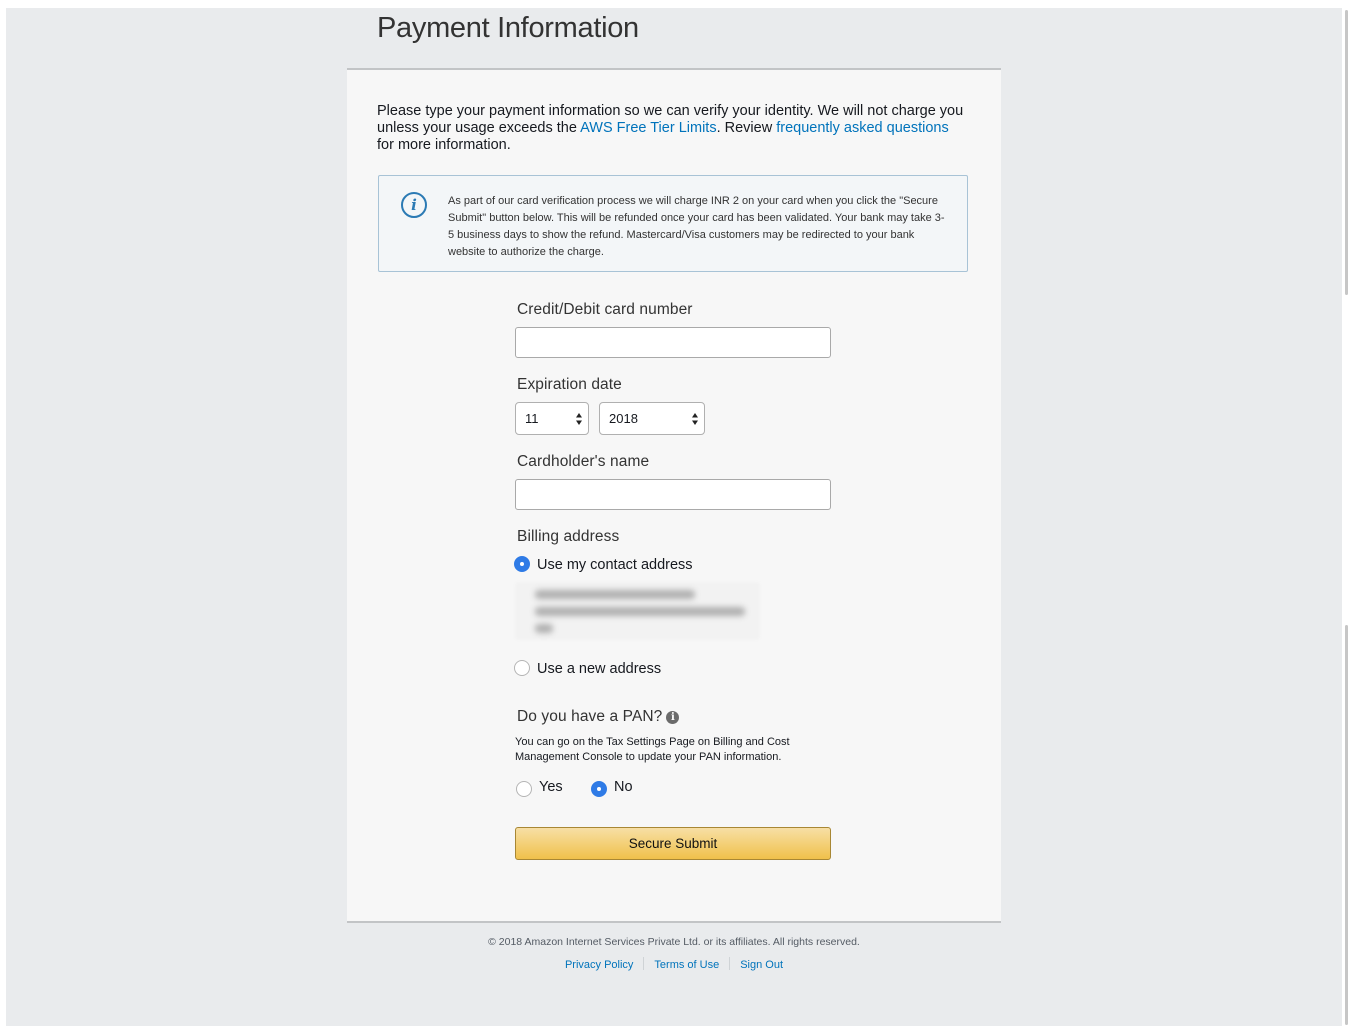 This screenshot has width=1350, height=1027. What do you see at coordinates (686, 965) in the screenshot?
I see `terms-of-use-link: Terms of Use` at bounding box center [686, 965].